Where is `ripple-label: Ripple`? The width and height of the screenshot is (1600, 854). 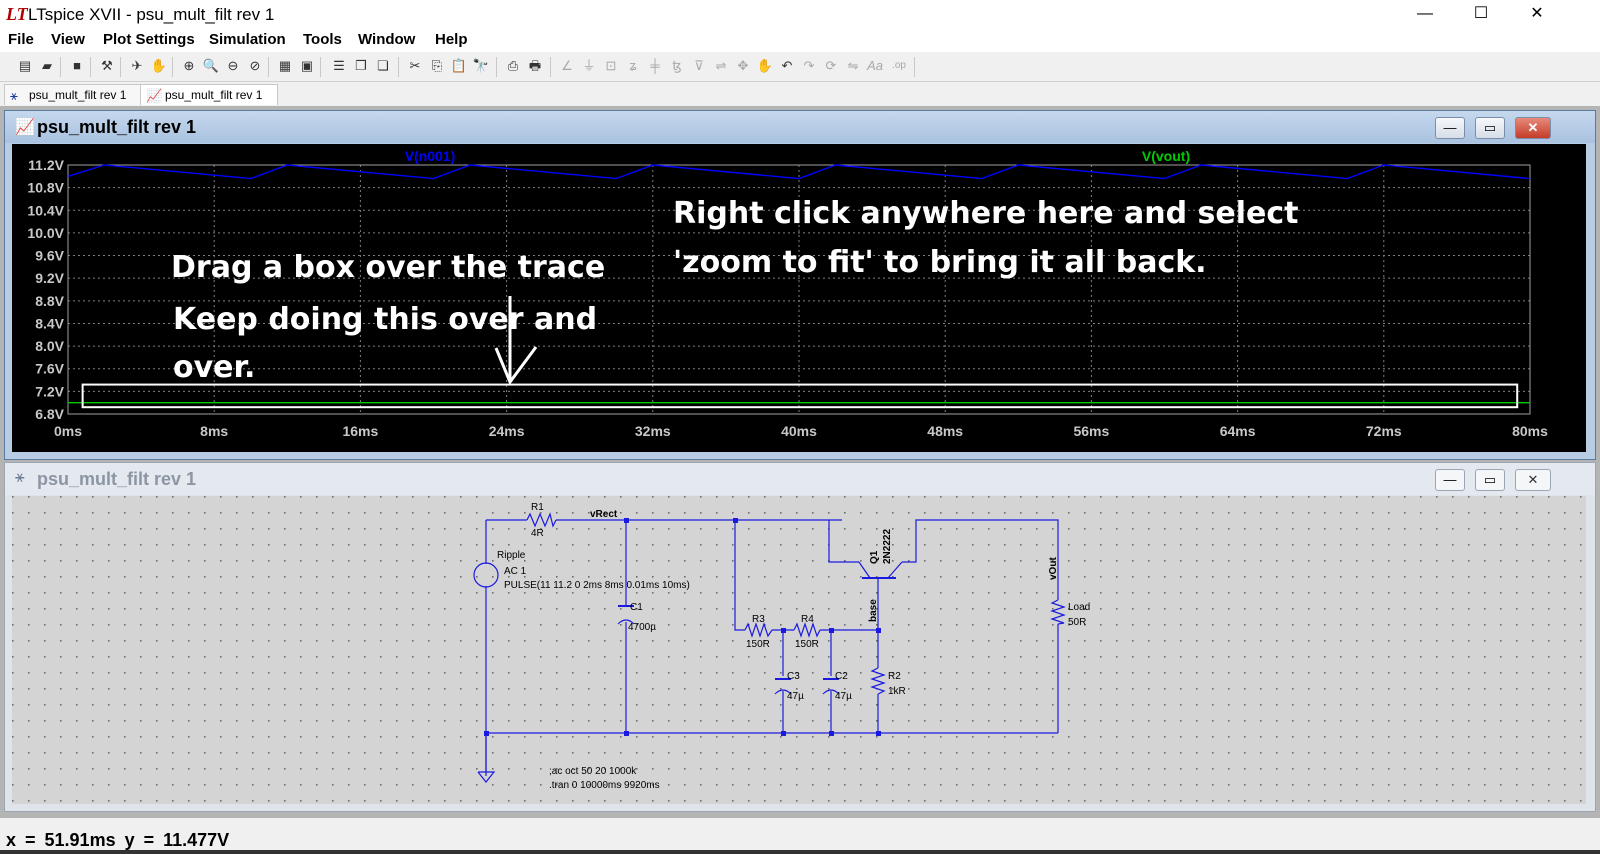 ripple-label: Ripple is located at coordinates (511, 555).